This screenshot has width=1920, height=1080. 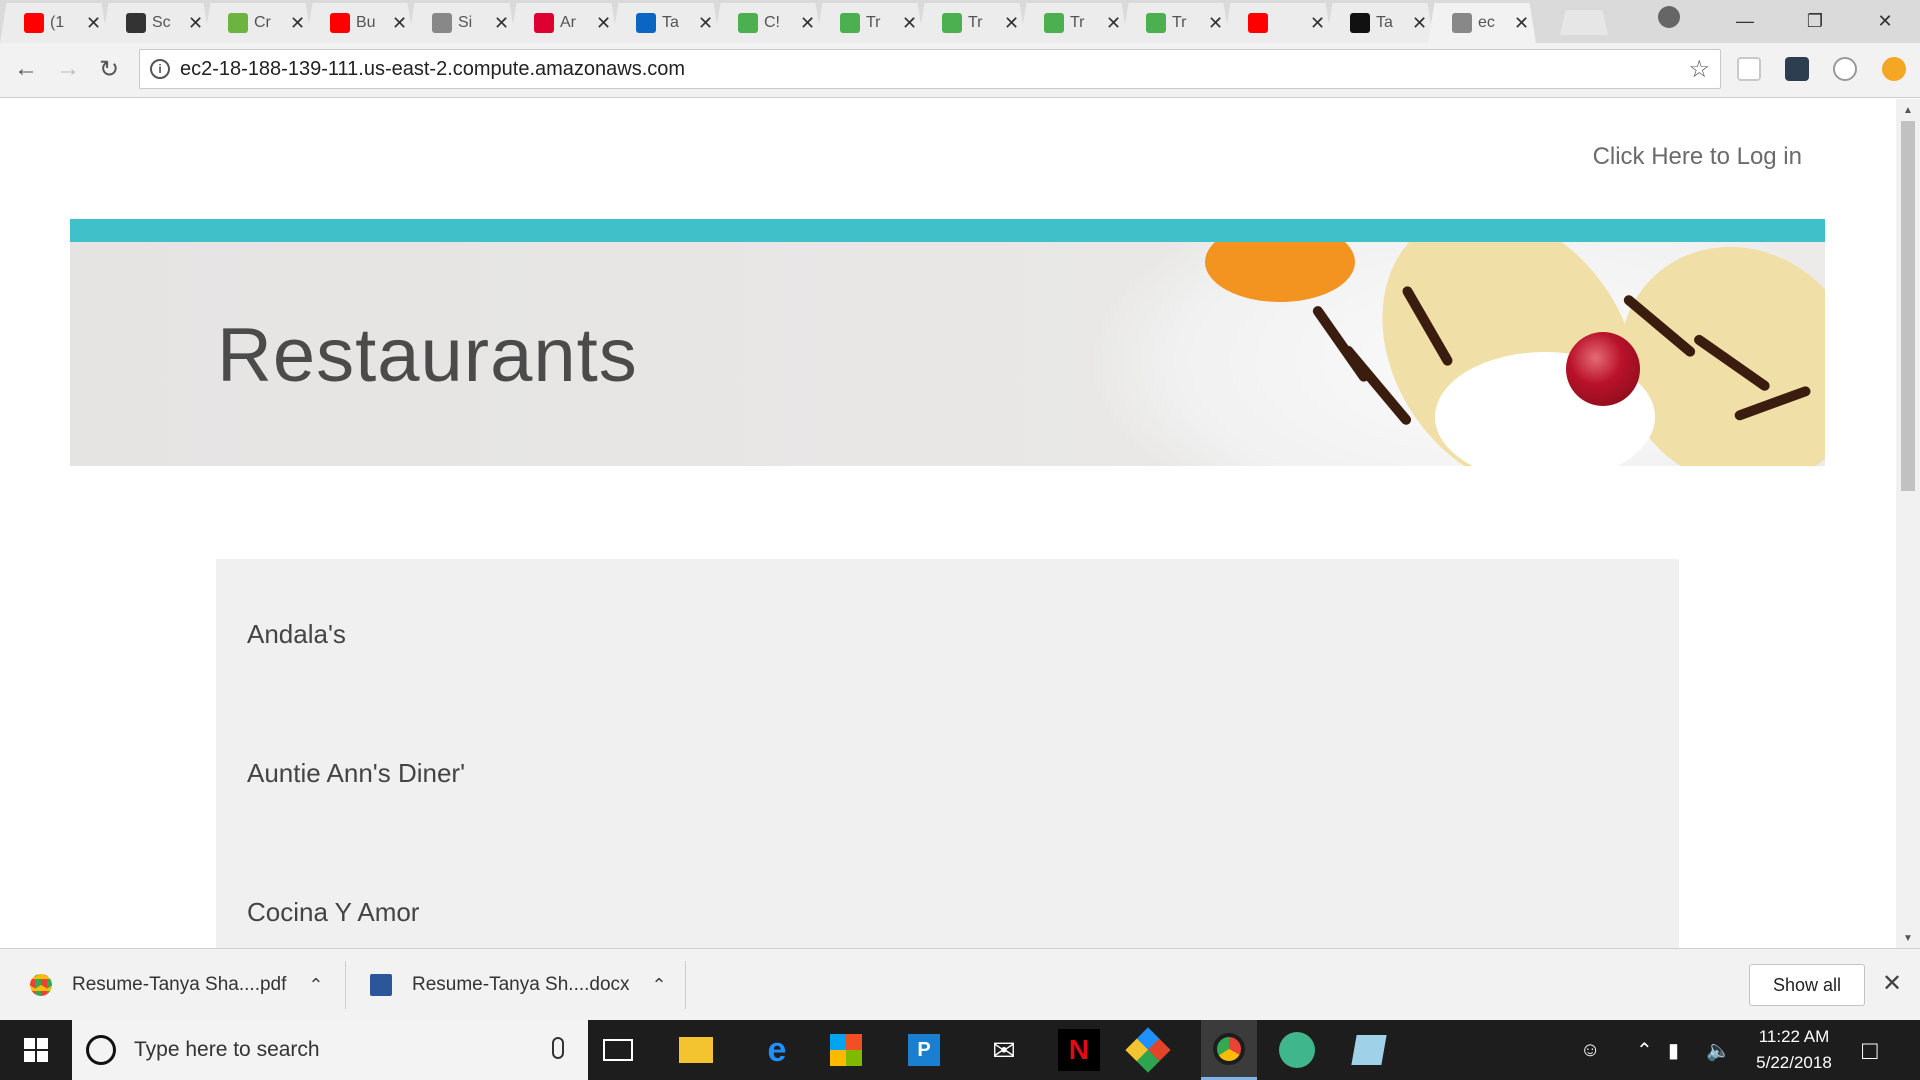 I want to click on microphone-icon, so click(x=558, y=1048).